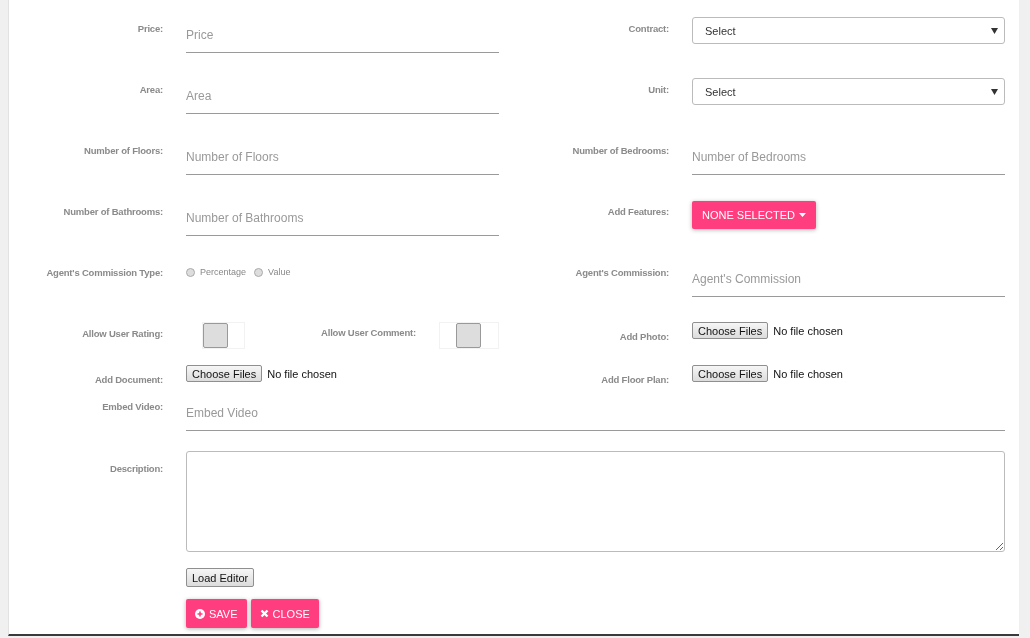  What do you see at coordinates (848, 157) in the screenshot?
I see `input-field: Number of Bedrooms` at bounding box center [848, 157].